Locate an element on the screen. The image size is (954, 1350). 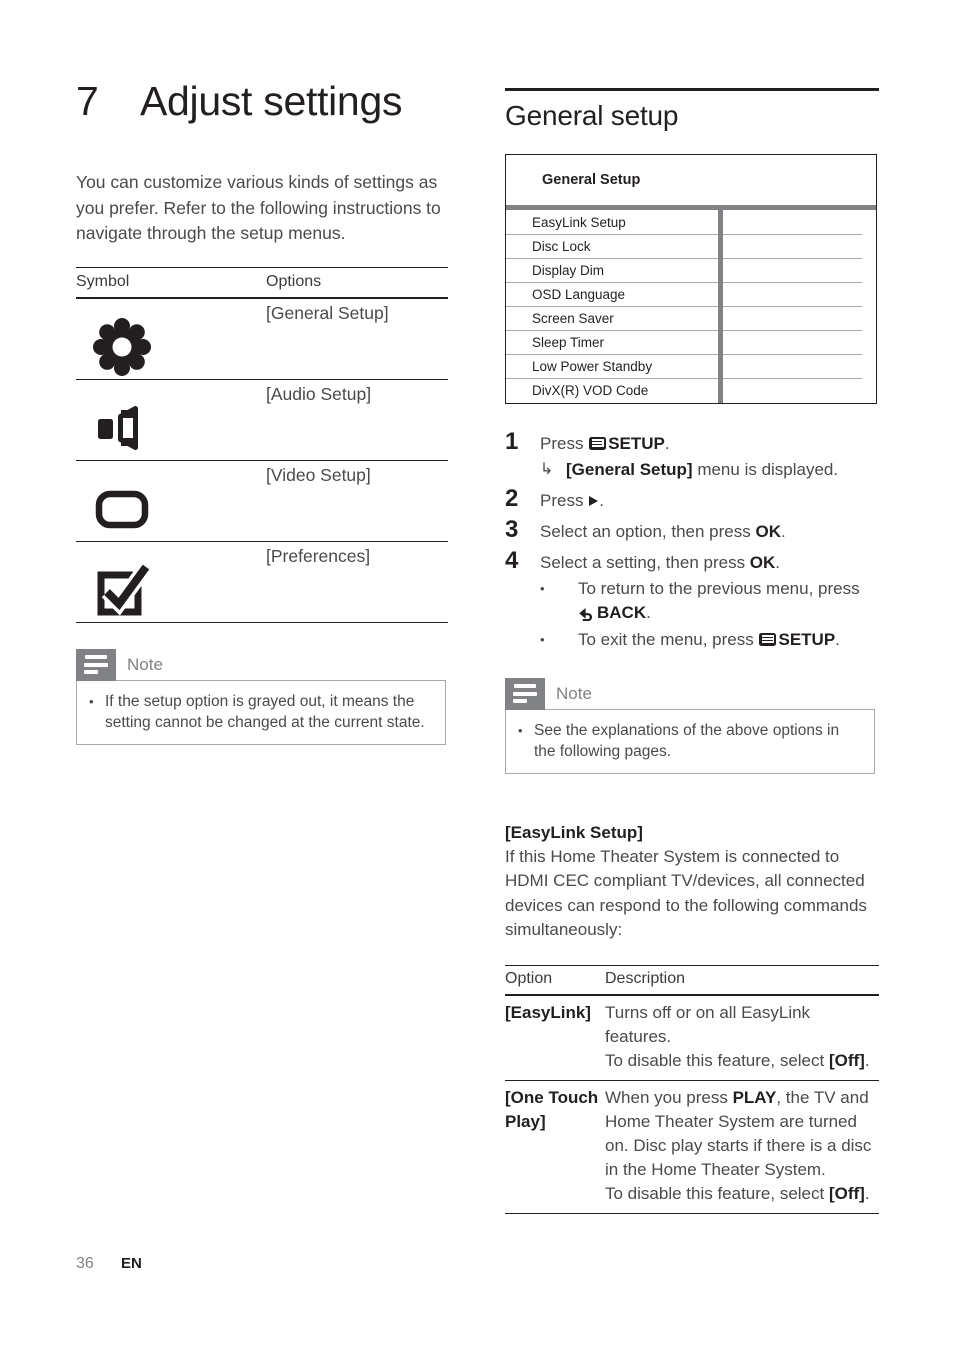
result-arrow-icon: ↳ is located at coordinates (547, 469).